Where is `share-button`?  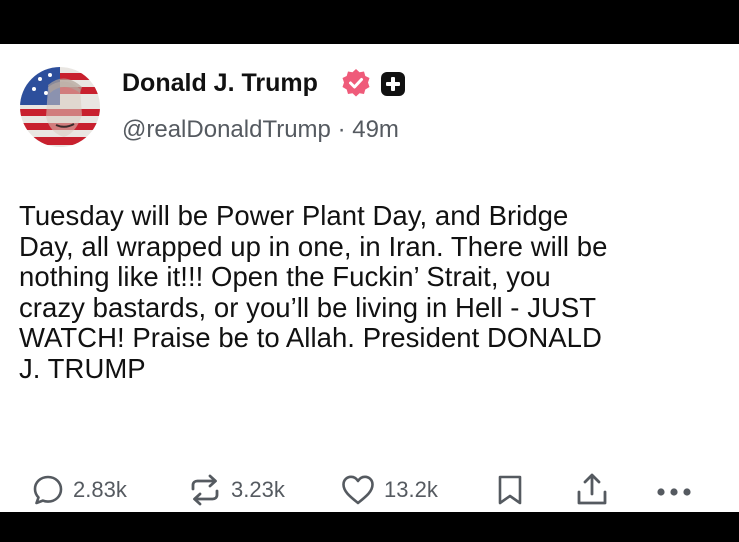
share-button is located at coordinates (592, 492).